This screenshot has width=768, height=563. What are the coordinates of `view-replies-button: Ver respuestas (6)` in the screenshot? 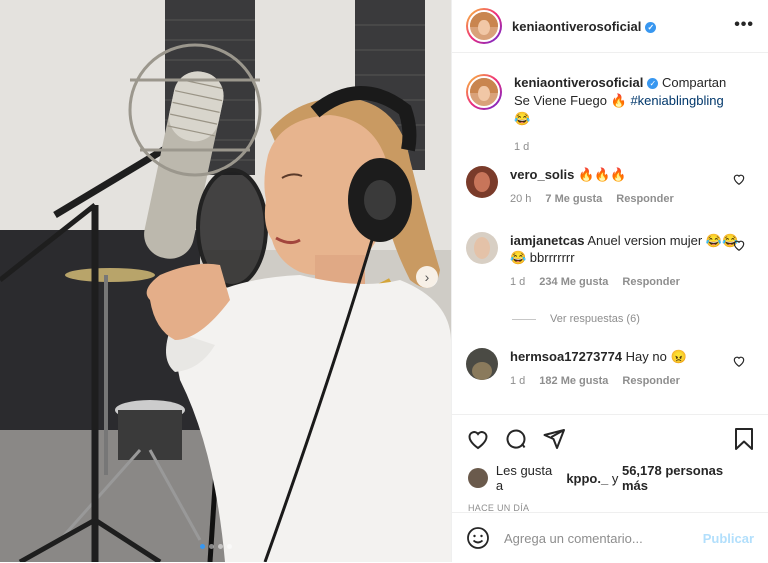 It's located at (576, 319).